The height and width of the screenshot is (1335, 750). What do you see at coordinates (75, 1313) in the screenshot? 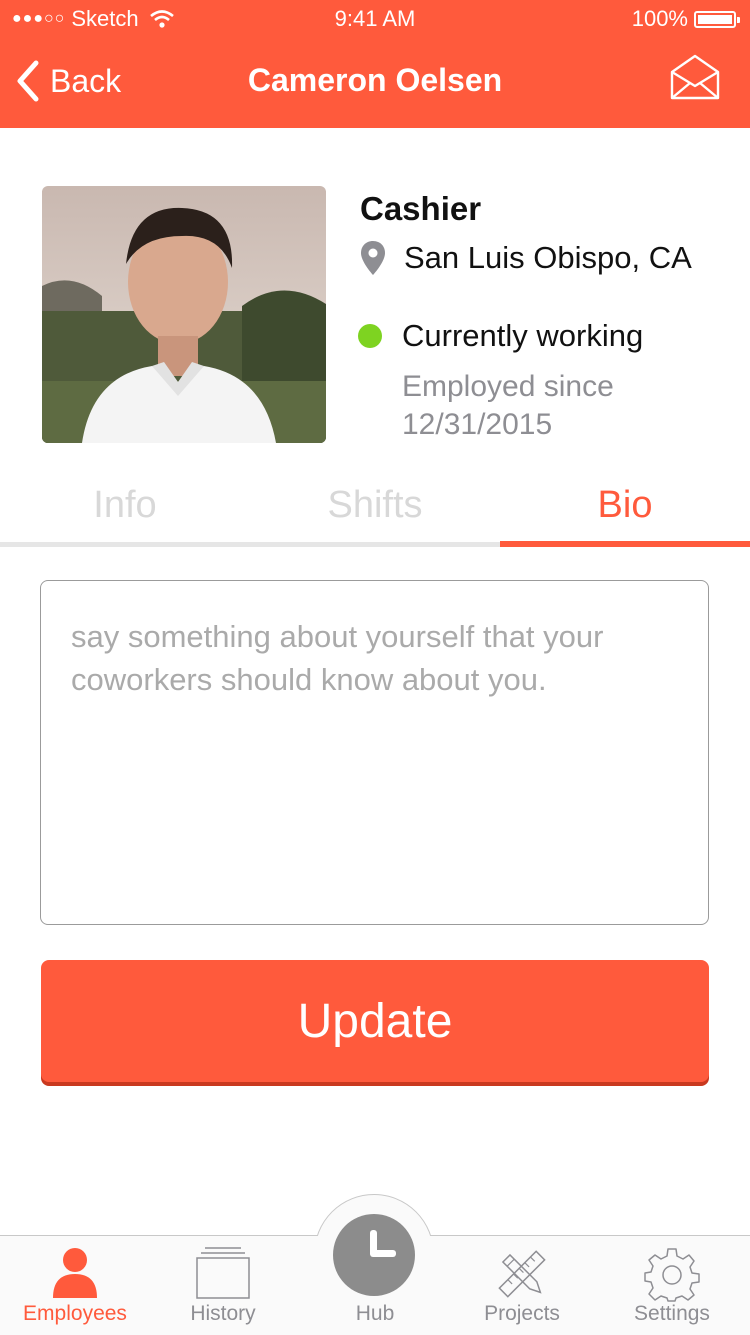
I see `tab-employees-label: Employees` at bounding box center [75, 1313].